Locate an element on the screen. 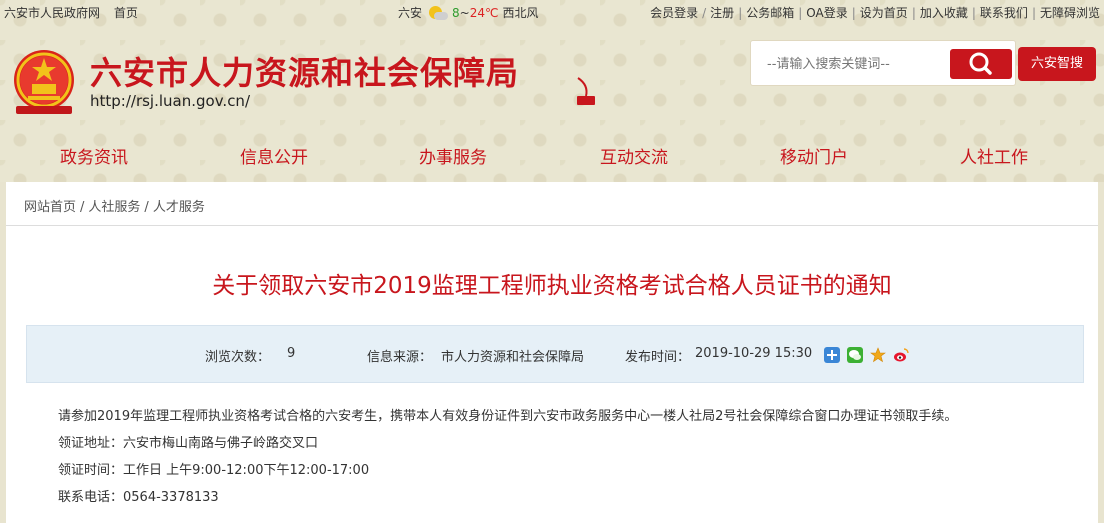 The image size is (1104, 523). article-hours: 领证时间：工作日 上午9:00-12:00下午12:00-17:00 is located at coordinates (214, 470).